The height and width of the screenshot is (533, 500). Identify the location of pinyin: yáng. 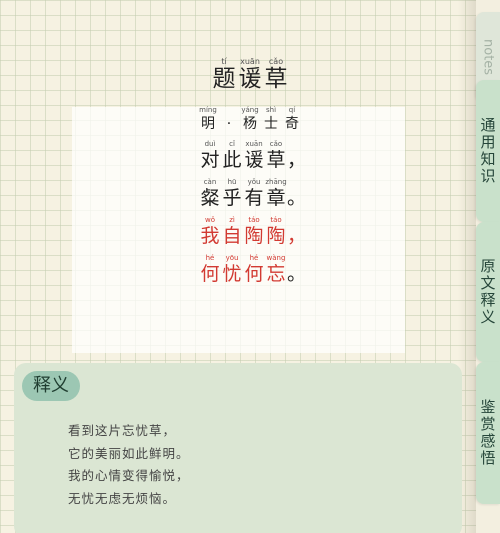
(250, 110).